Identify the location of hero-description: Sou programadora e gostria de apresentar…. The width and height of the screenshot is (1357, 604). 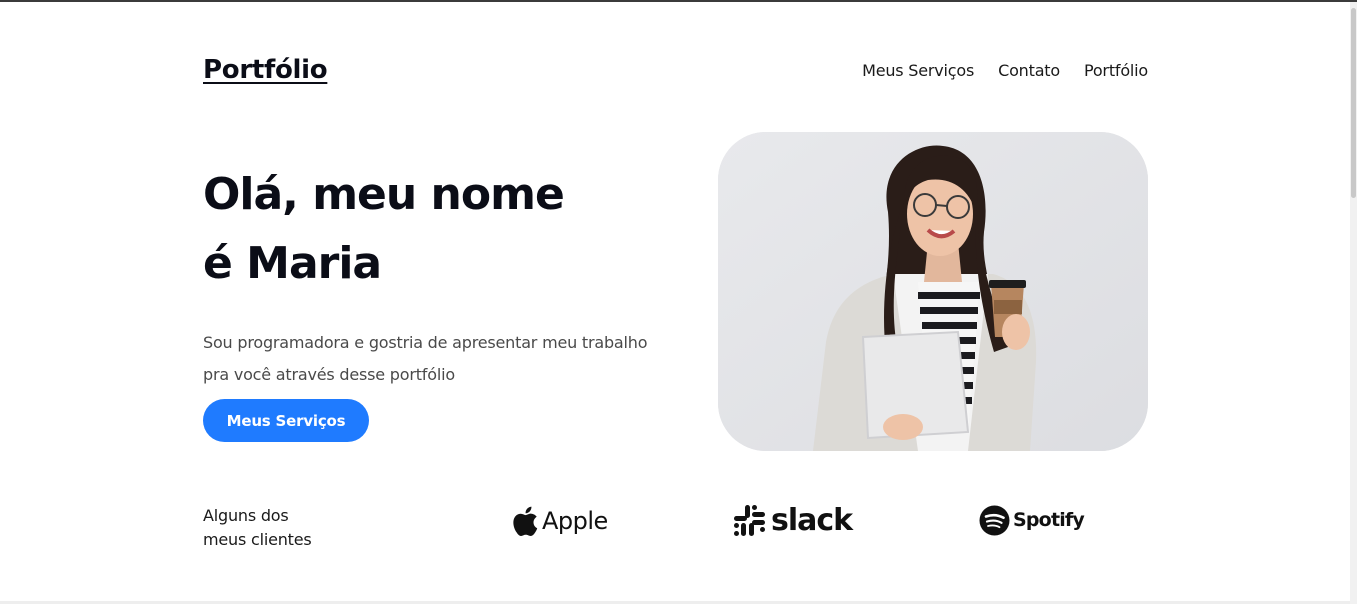
(443, 359).